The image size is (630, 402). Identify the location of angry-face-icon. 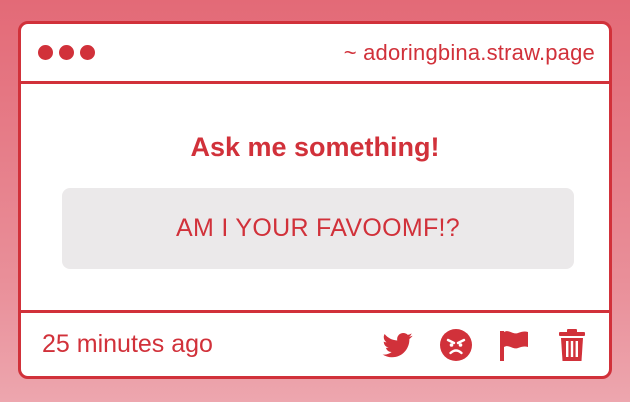
(456, 345).